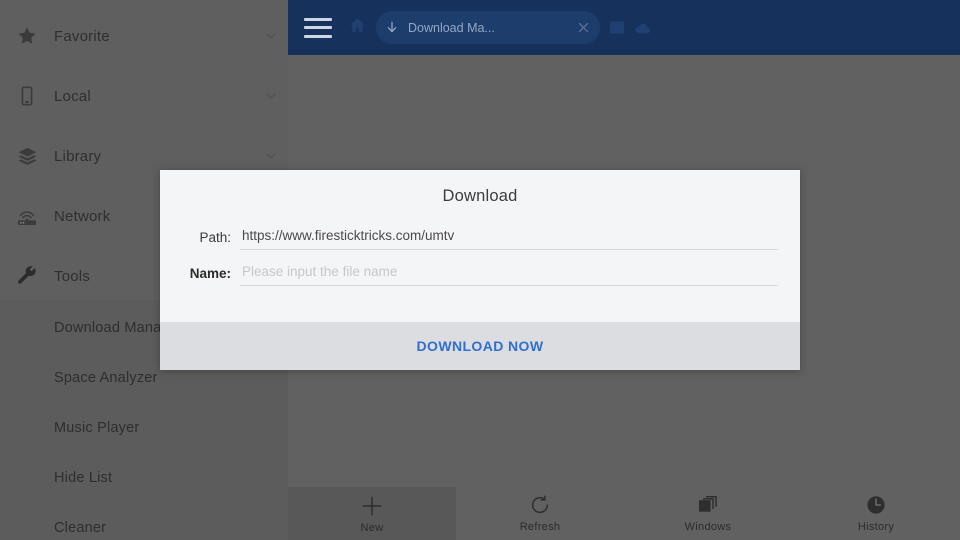 The width and height of the screenshot is (960, 540). What do you see at coordinates (540, 527) in the screenshot?
I see `bottombar-item-label: Refresh` at bounding box center [540, 527].